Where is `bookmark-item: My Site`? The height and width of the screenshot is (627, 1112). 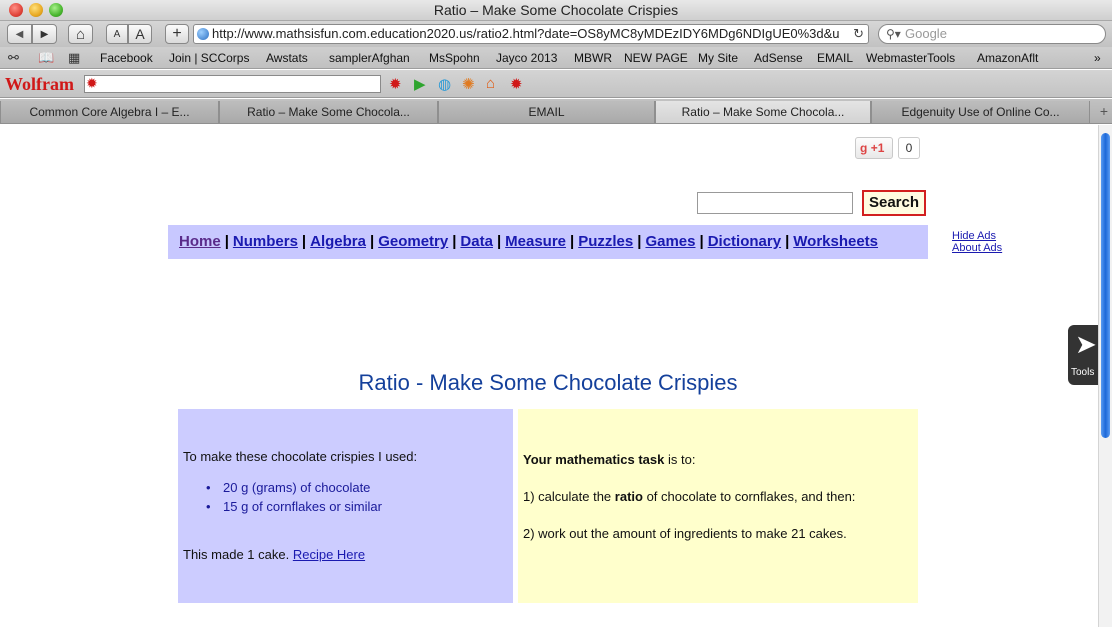 bookmark-item: My Site is located at coordinates (718, 58).